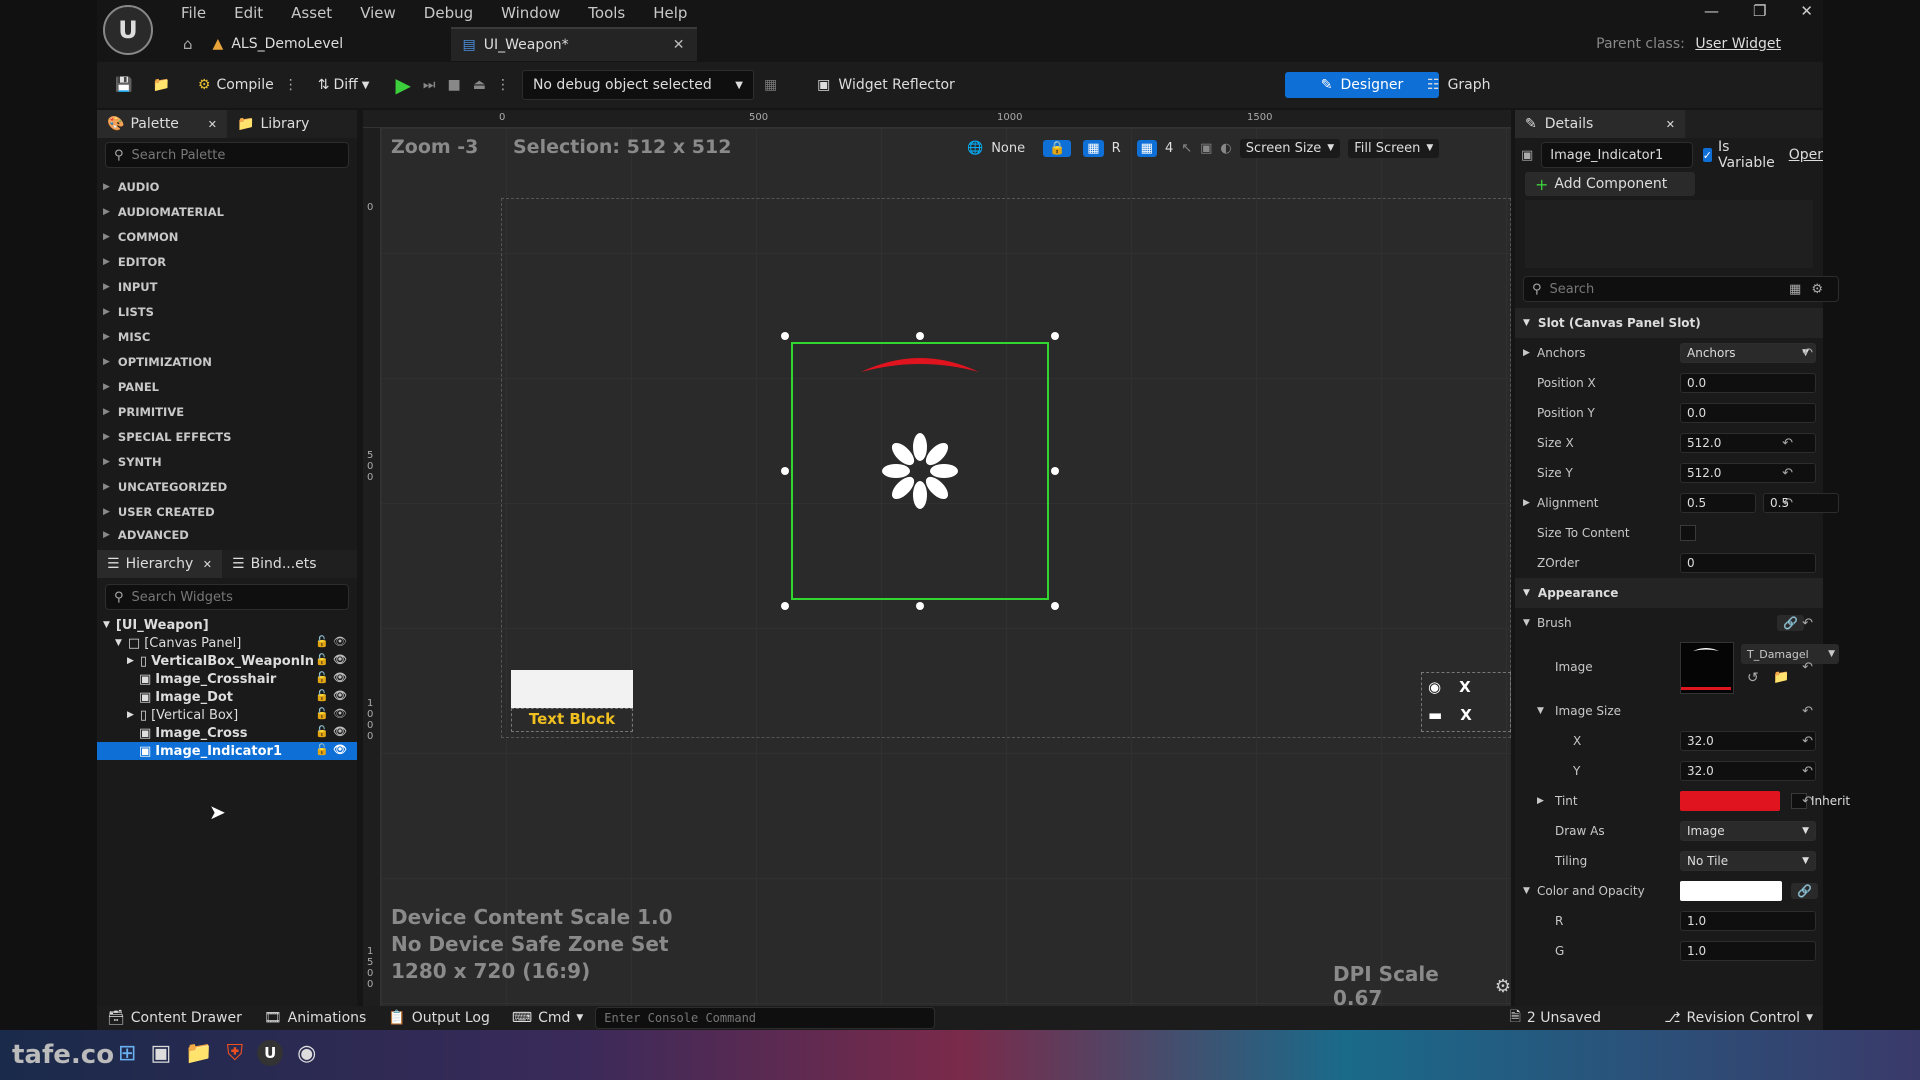 This screenshot has height=1080, width=1920. I want to click on tab-hierarchy: ☰ Hierarchy ✕, so click(159, 564).